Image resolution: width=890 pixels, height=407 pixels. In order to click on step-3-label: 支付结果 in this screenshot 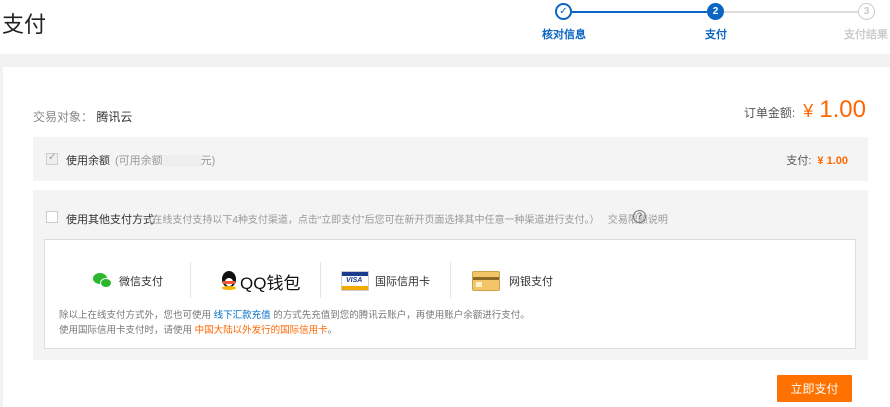, I will do `click(866, 35)`.